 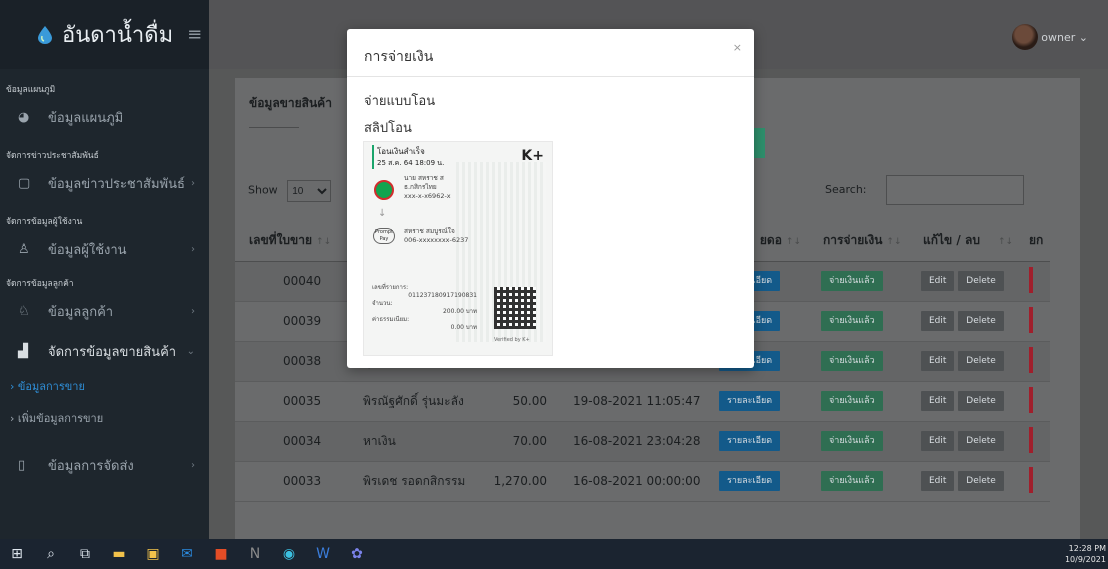 I want to click on modal-header: การจ่ายเงิน ×, so click(x=550, y=53).